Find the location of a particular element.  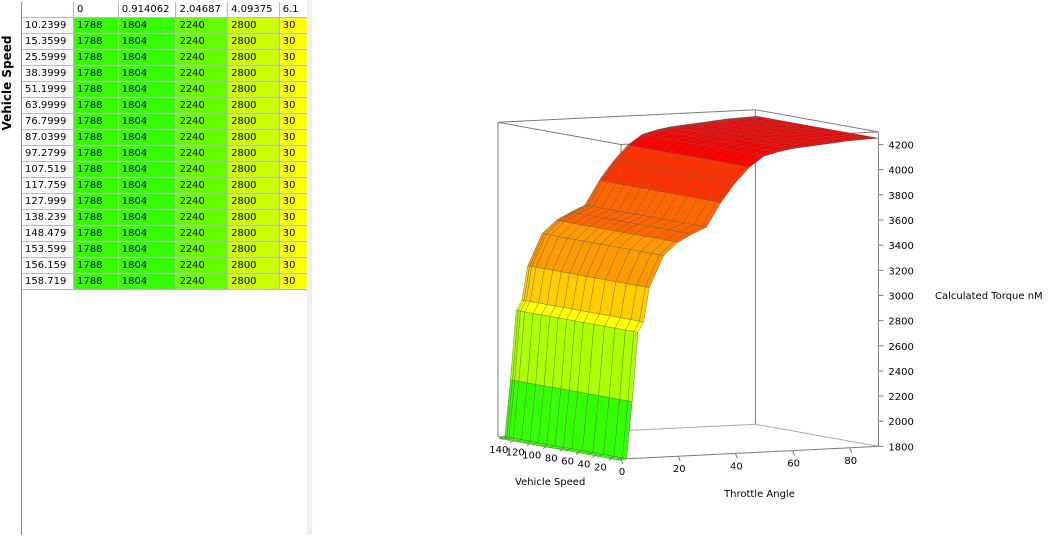

table-row: 15.3599 1788 1804 2240 2800 30 is located at coordinates (165, 41).